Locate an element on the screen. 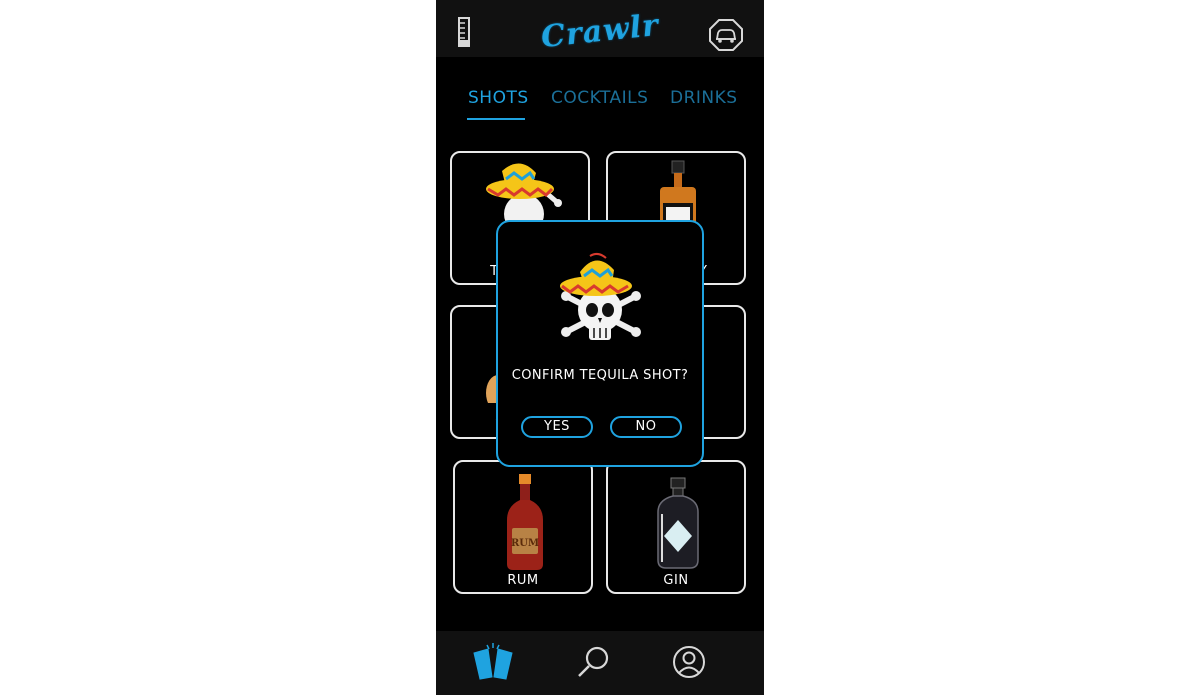 Image resolution: width=1200 pixels, height=695 pixels. category-tabs: SHOTS COCKTAILS DRINKS is located at coordinates (600, 108).